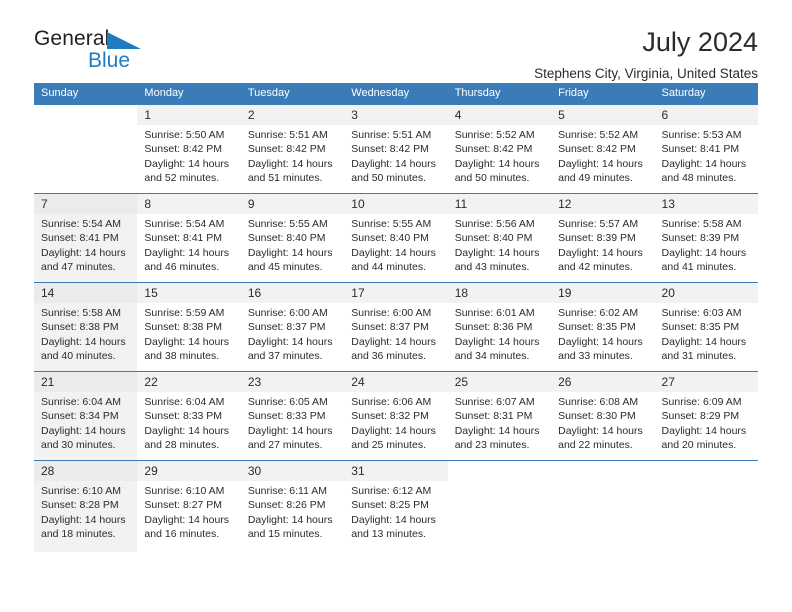 The image size is (792, 612). What do you see at coordinates (182, 266) in the screenshot?
I see `daylight-duration-line2: and 46 minutes.` at bounding box center [182, 266].